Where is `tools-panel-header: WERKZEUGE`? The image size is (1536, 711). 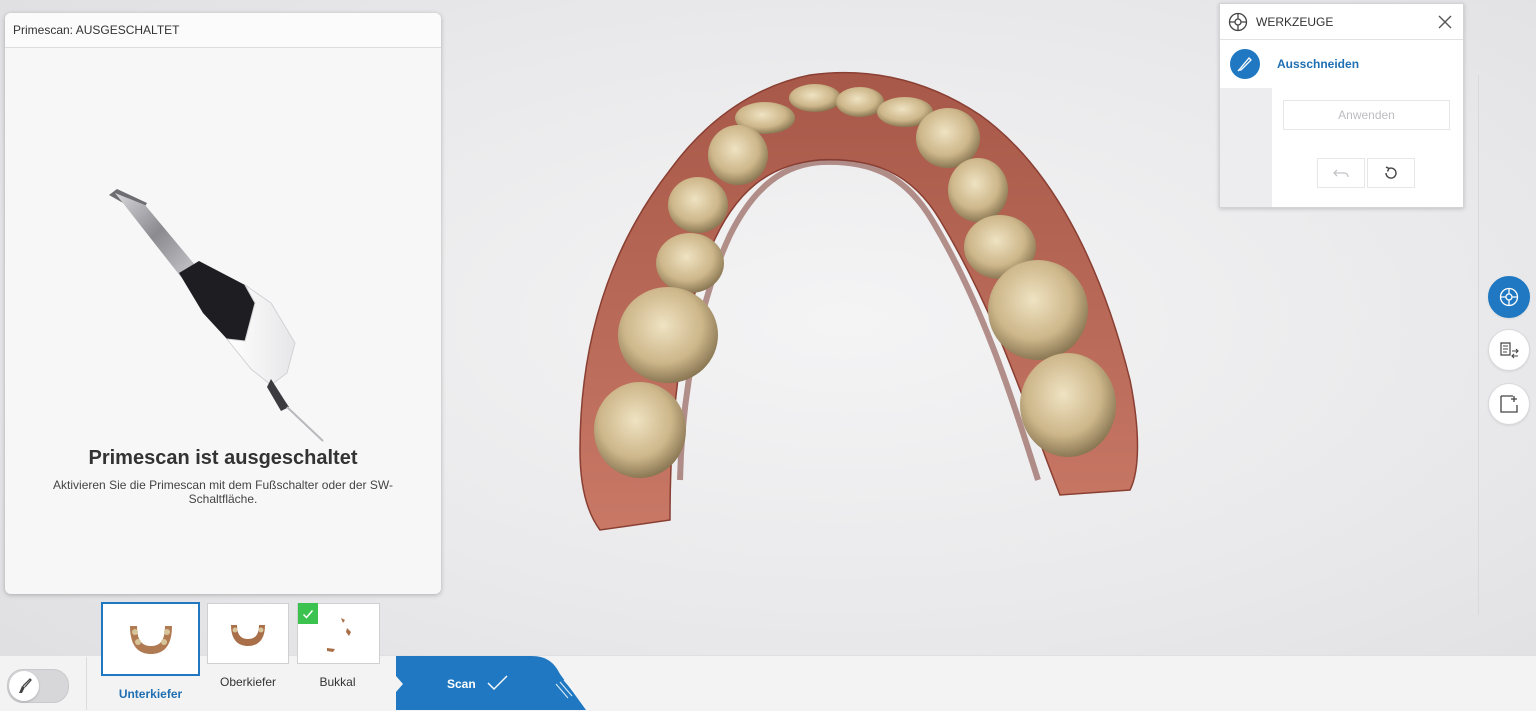
tools-panel-header: WERKZEUGE is located at coordinates (1341, 22).